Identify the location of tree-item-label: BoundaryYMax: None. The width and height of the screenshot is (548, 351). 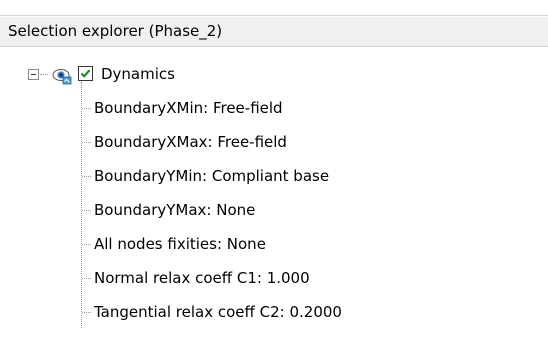
(175, 210).